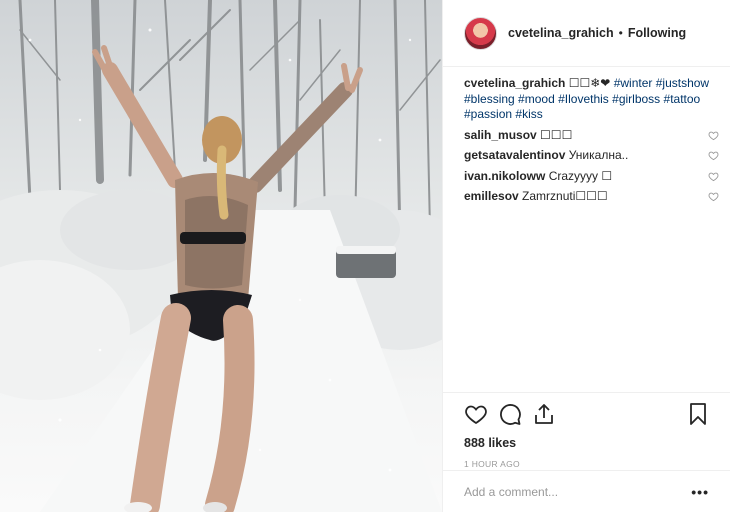  I want to click on comment-username: ivan.nikoloww, so click(504, 176).